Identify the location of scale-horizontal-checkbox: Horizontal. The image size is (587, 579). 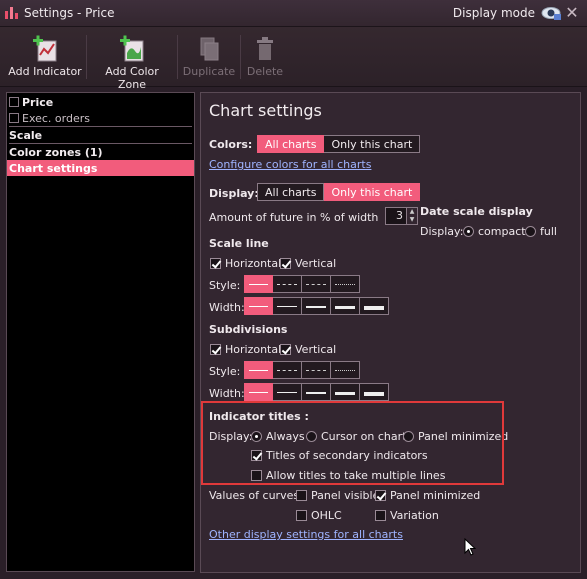
(245, 263).